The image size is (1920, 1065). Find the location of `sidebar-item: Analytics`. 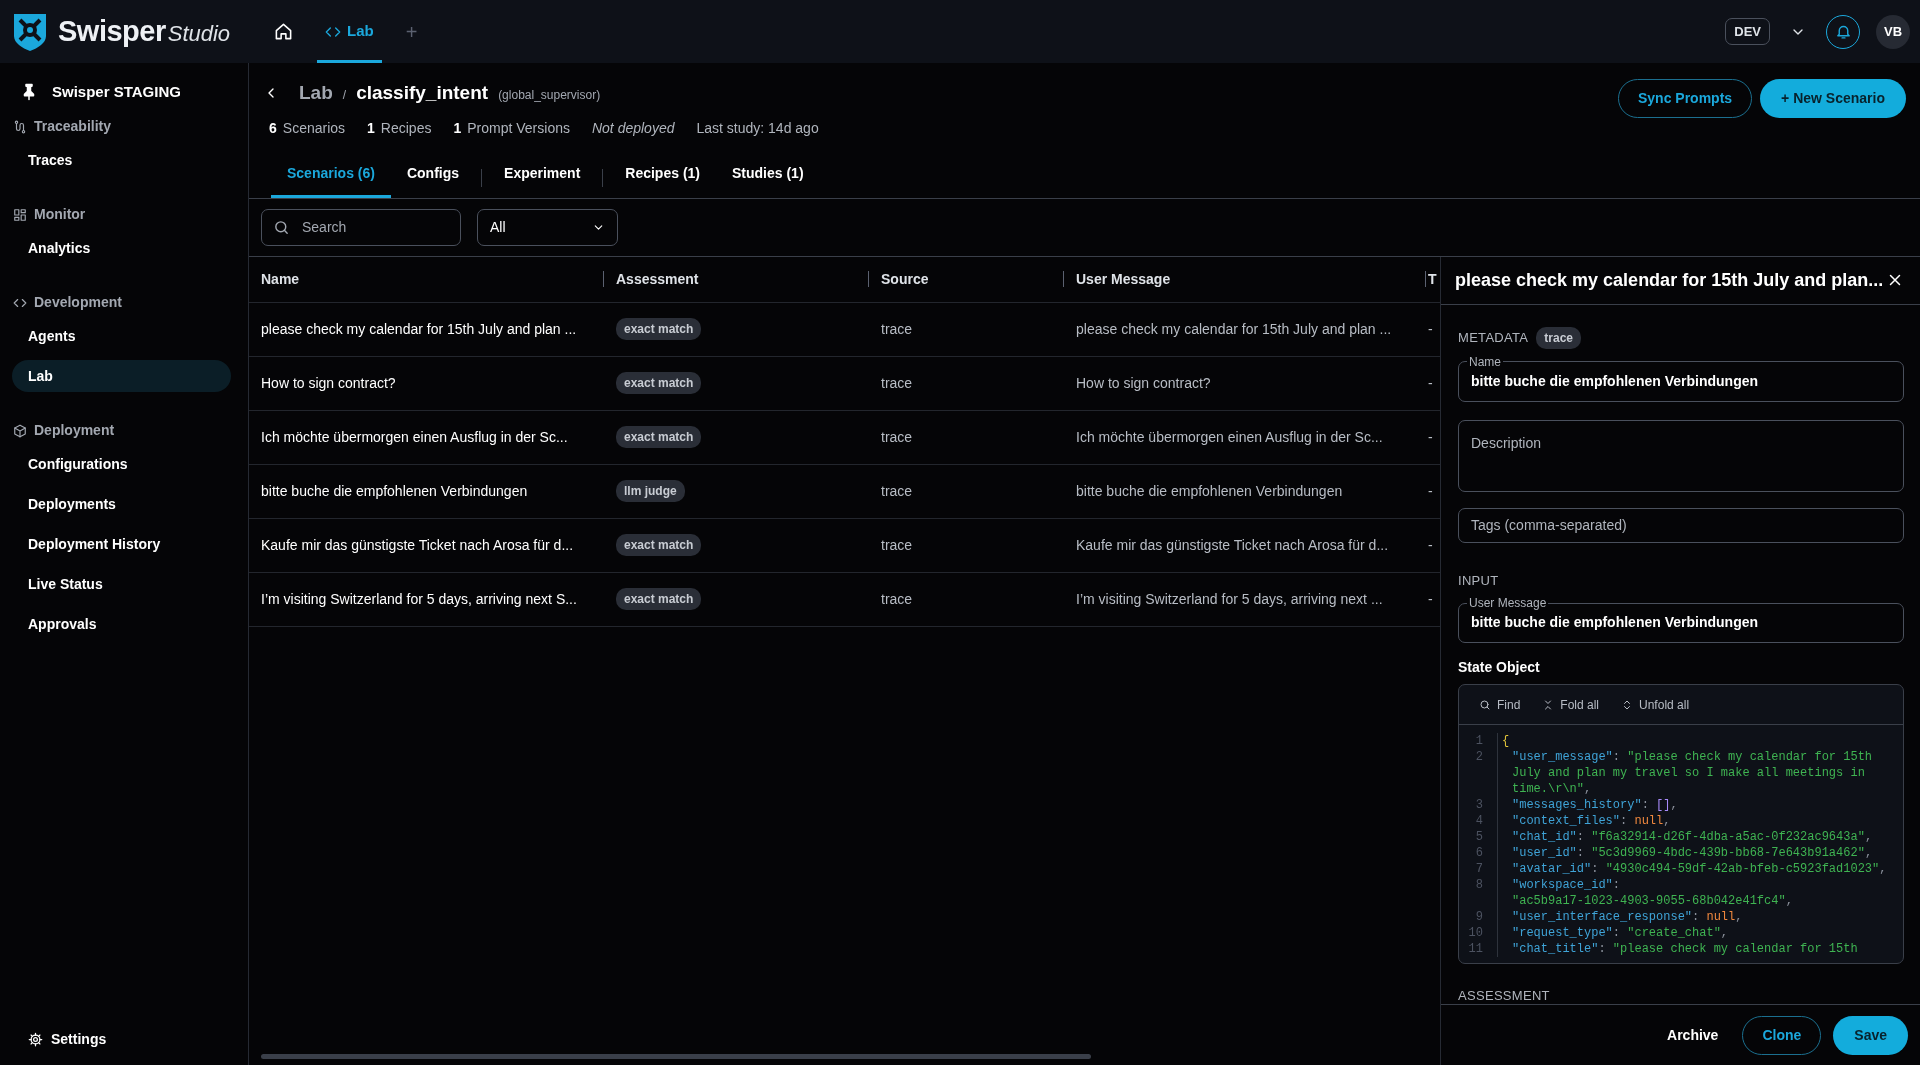

sidebar-item: Analytics is located at coordinates (121, 247).